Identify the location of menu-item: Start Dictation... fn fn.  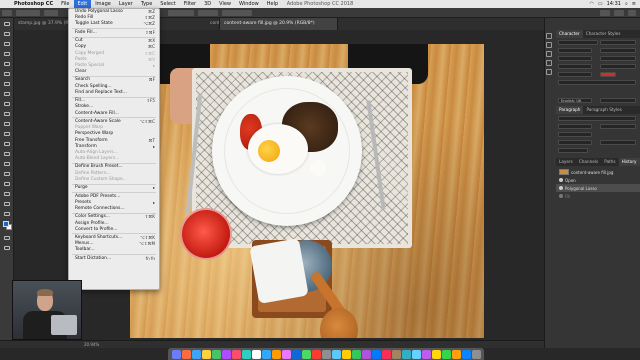
(114, 259).